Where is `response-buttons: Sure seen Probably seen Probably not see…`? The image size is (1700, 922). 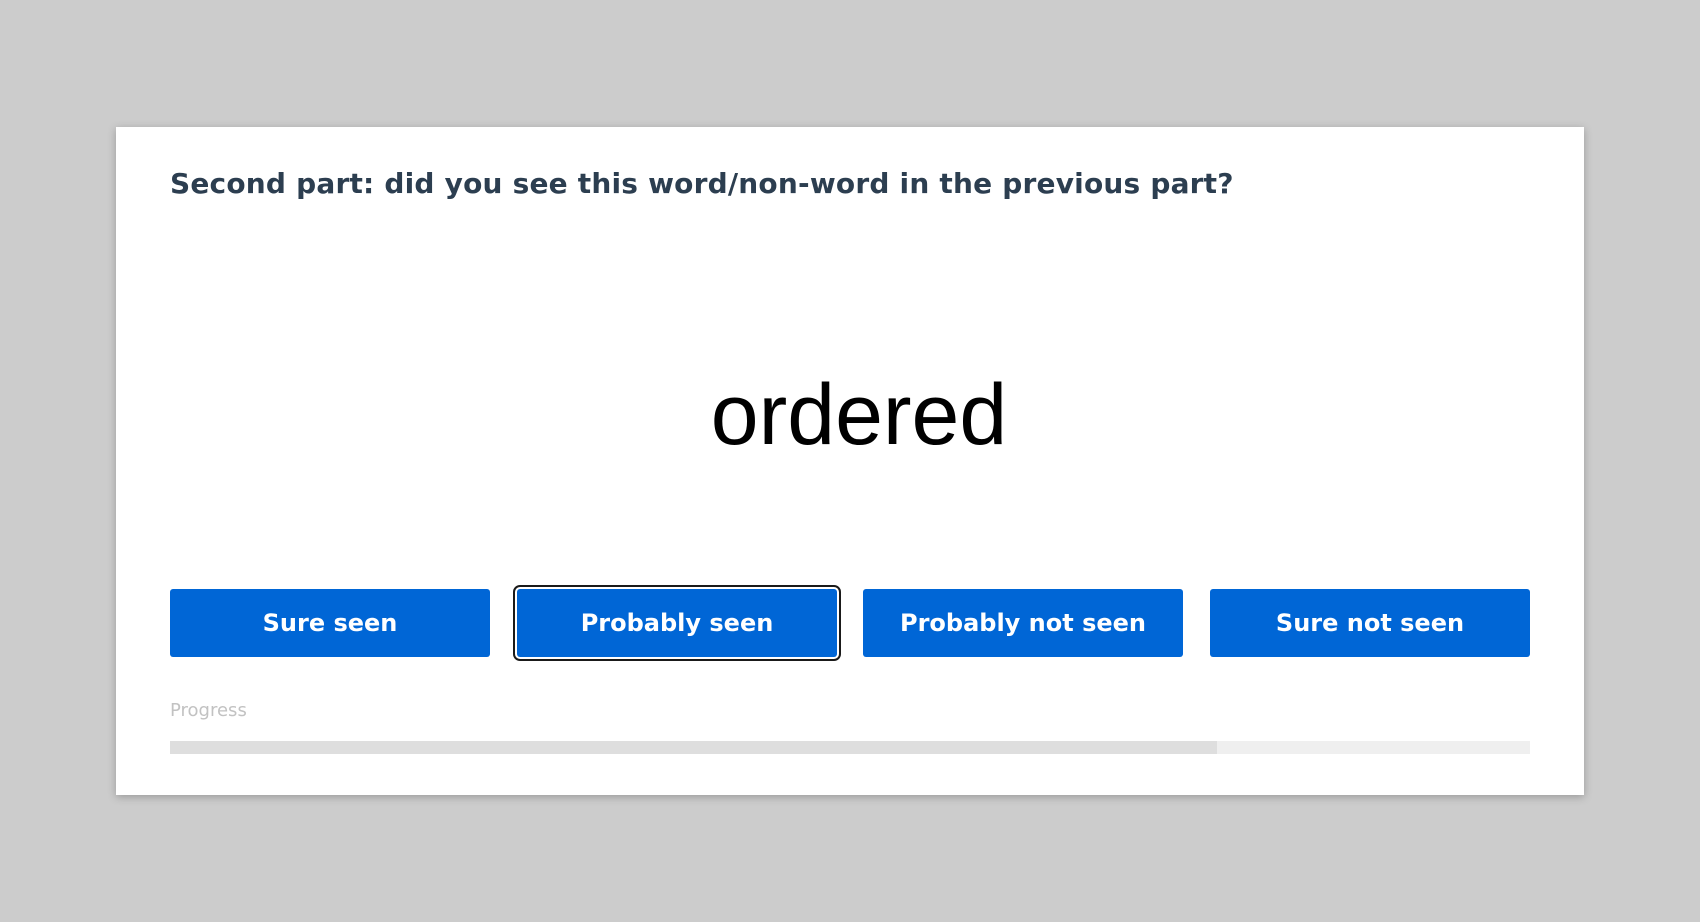 response-buttons: Sure seen Probably seen Probably not see… is located at coordinates (850, 623).